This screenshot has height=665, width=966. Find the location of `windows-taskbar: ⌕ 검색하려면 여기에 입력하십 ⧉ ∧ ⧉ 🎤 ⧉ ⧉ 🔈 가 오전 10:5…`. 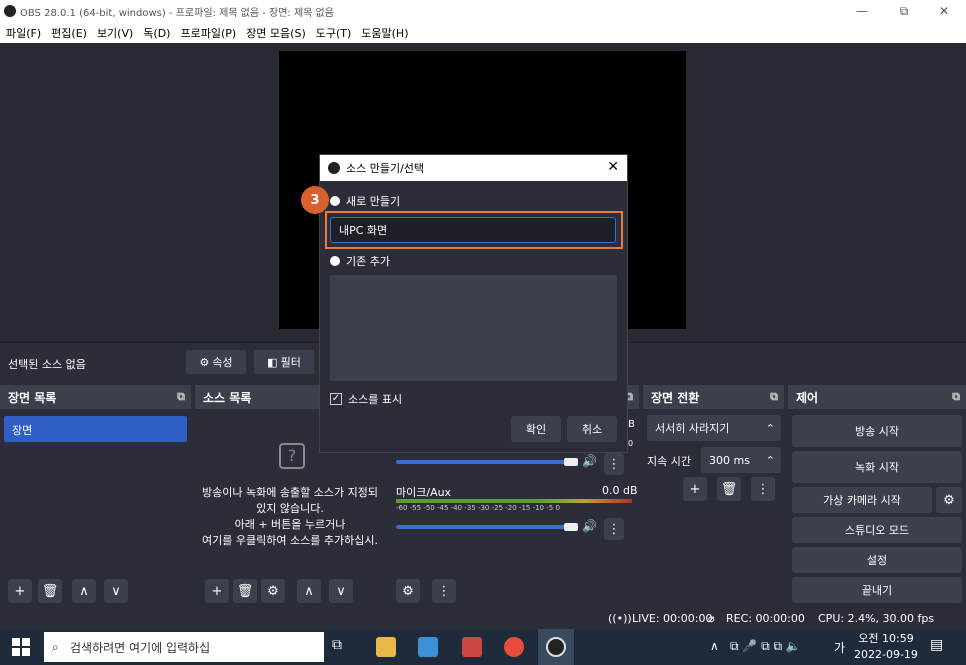

windows-taskbar: ⌕ 검색하려면 여기에 입력하십 ⧉ ∧ ⧉ 🎤 ⧉ ⧉ 🔈 가 오전 10:5… is located at coordinates (483, 647).